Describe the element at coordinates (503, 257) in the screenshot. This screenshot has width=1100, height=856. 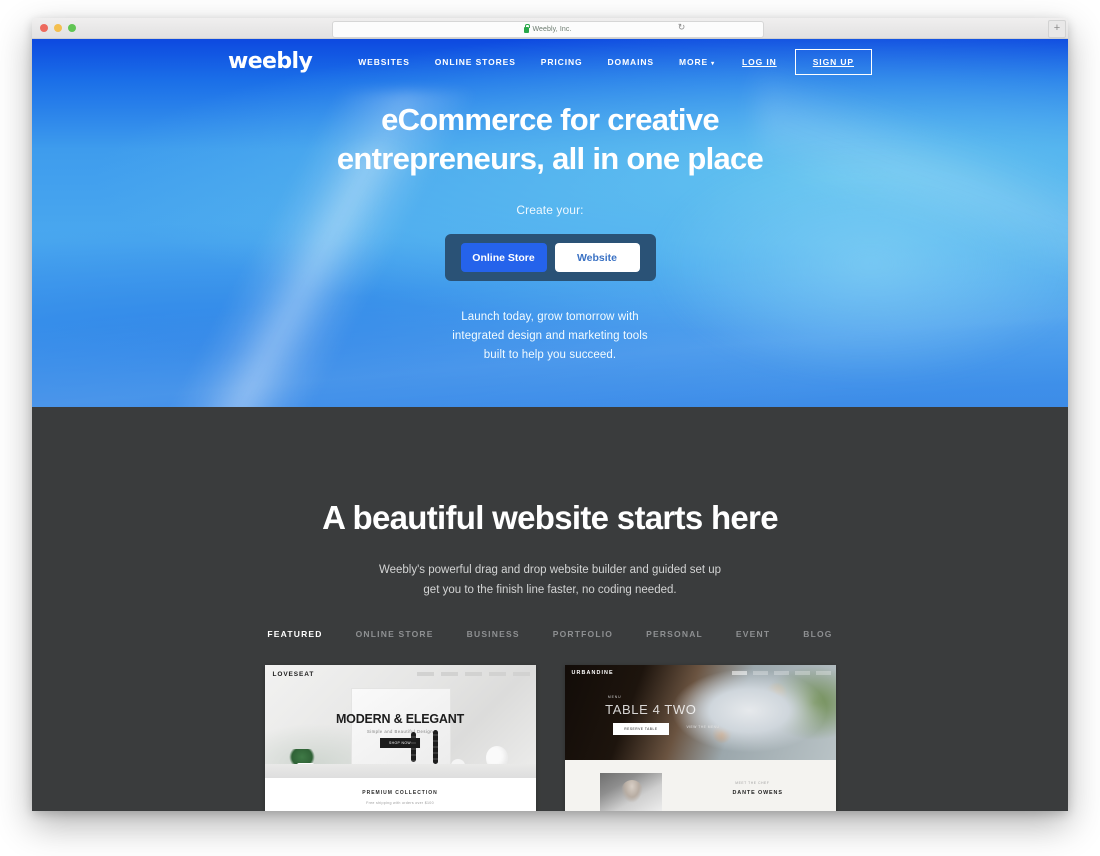
I see `online-store-button: Online Store` at that location.